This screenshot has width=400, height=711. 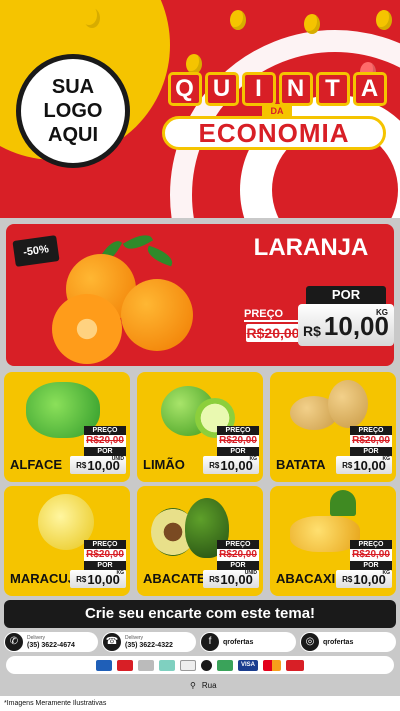 What do you see at coordinates (310, 642) in the screenshot?
I see `instagram-icon: ◎` at bounding box center [310, 642].